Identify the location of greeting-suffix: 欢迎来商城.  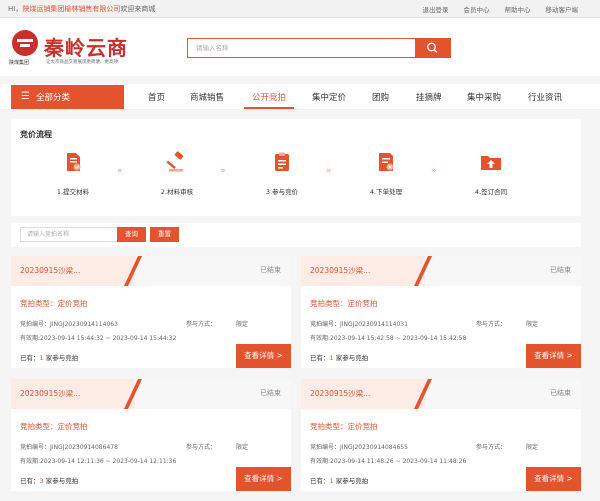
(138, 9).